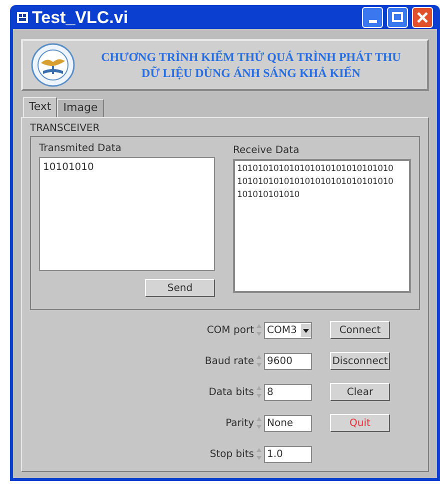 This screenshot has height=484, width=440. What do you see at coordinates (360, 361) in the screenshot?
I see `action-button: Disconnect` at bounding box center [360, 361].